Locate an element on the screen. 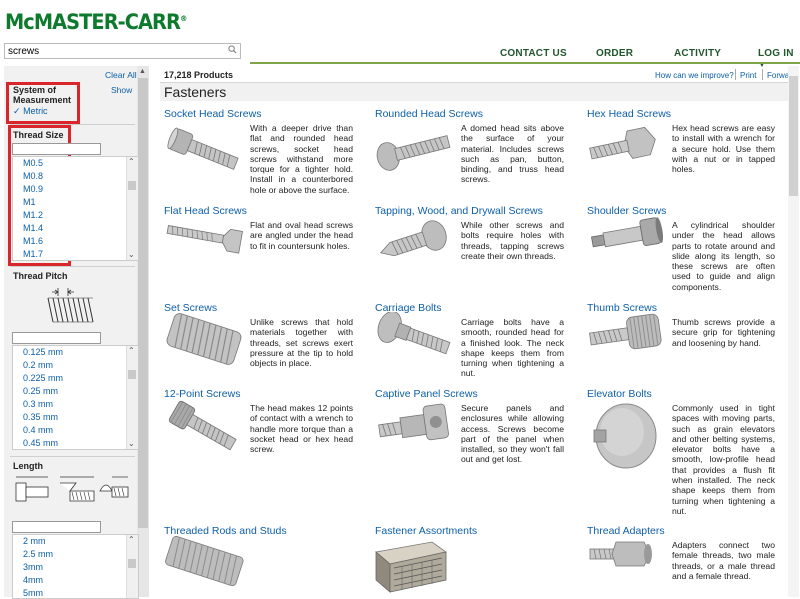 The width and height of the screenshot is (800, 599). list-item: 3mm is located at coordinates (33, 567).